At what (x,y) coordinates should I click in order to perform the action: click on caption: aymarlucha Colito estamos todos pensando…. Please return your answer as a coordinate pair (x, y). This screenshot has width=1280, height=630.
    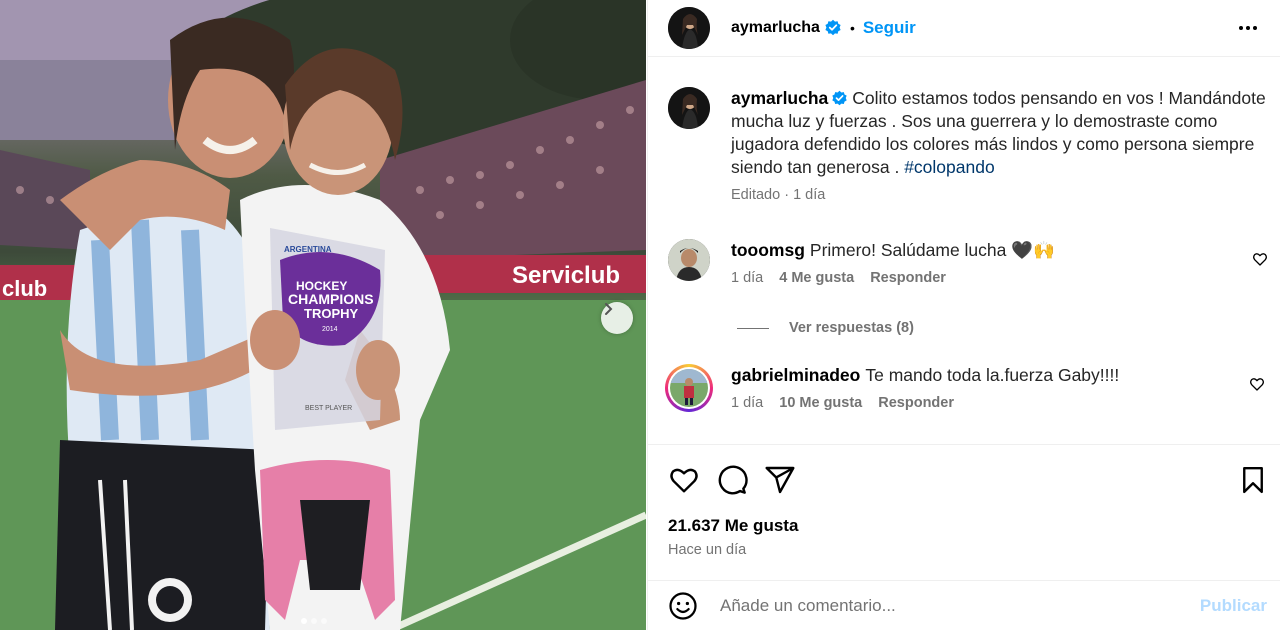
    Looking at the image, I should click on (968, 145).